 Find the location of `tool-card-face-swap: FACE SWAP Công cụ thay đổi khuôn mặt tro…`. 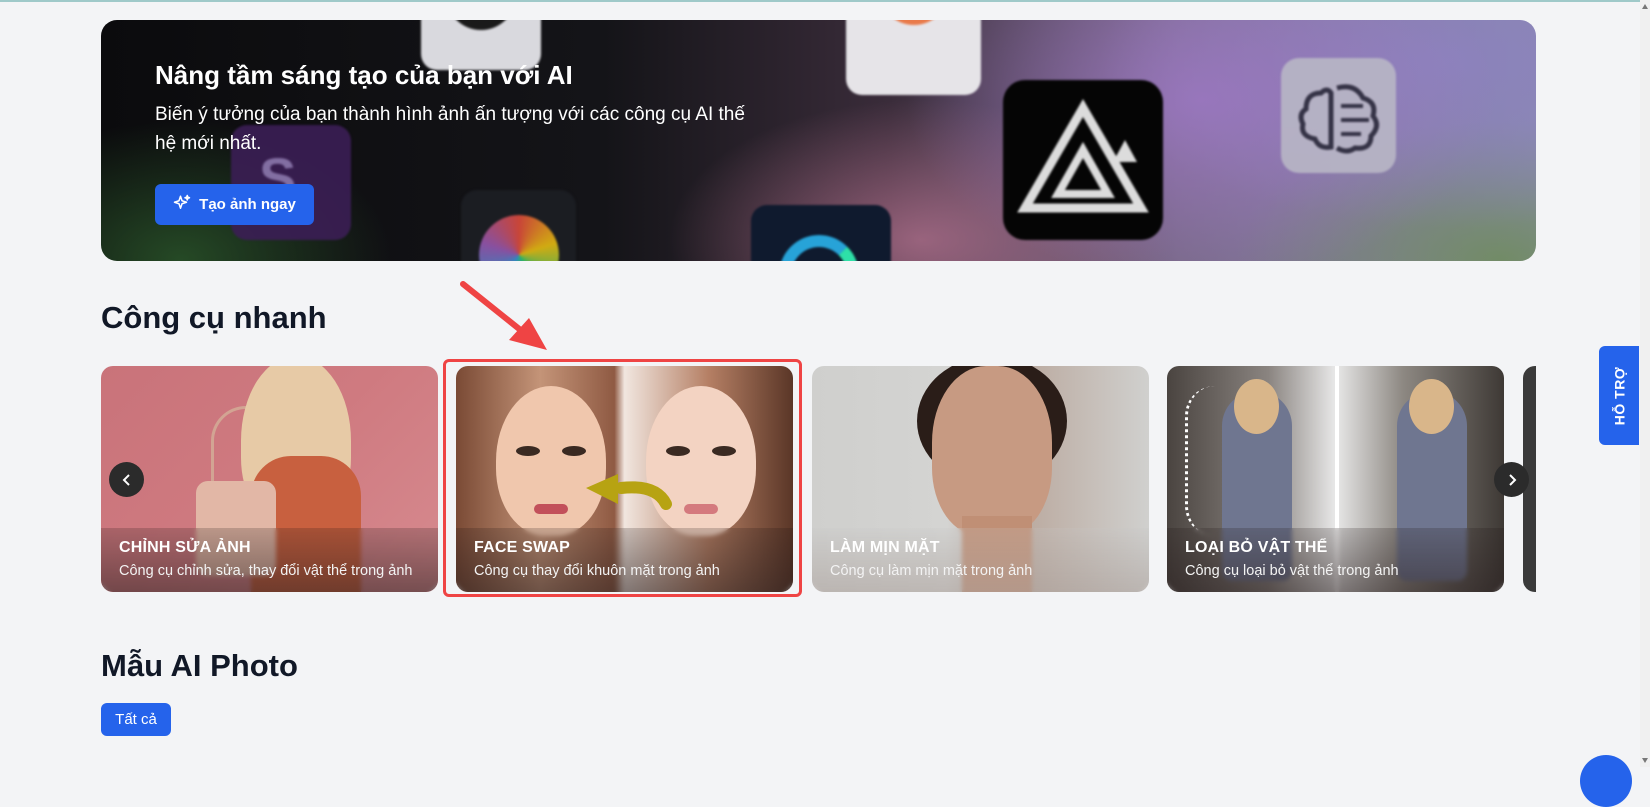

tool-card-face-swap: FACE SWAP Công cụ thay đổi khuôn mặt tro… is located at coordinates (624, 479).